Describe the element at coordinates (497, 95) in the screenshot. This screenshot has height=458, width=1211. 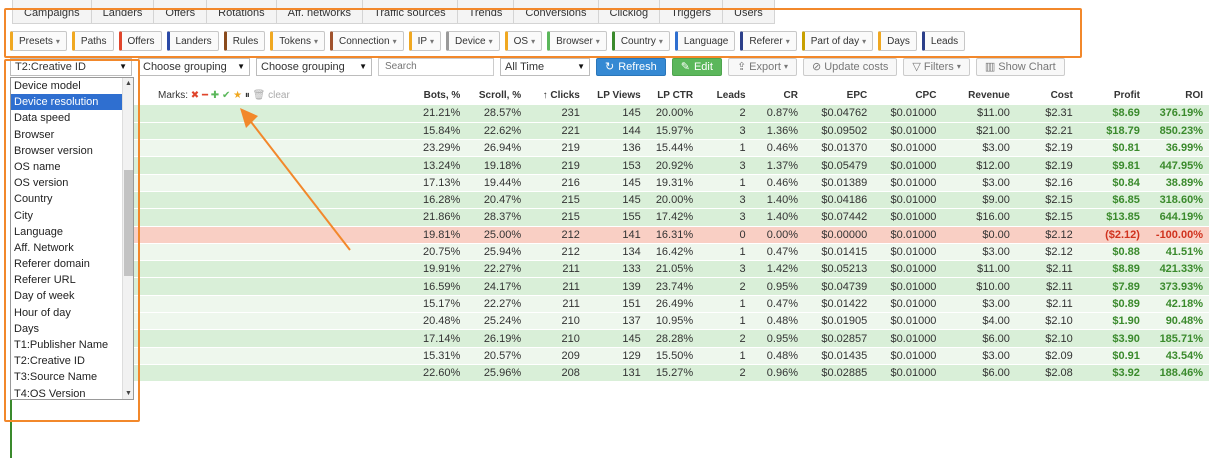
I see `column-header-scroll: Scroll, %` at that location.